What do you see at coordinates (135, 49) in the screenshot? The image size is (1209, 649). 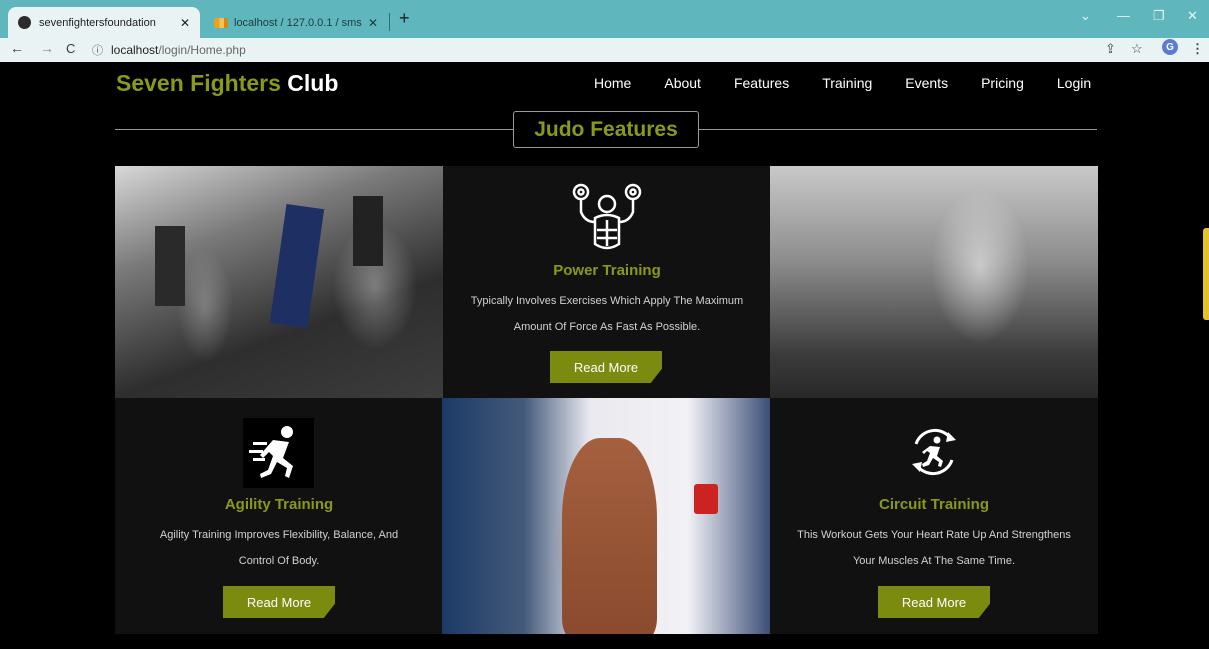 I see `url-host: localhost` at bounding box center [135, 49].